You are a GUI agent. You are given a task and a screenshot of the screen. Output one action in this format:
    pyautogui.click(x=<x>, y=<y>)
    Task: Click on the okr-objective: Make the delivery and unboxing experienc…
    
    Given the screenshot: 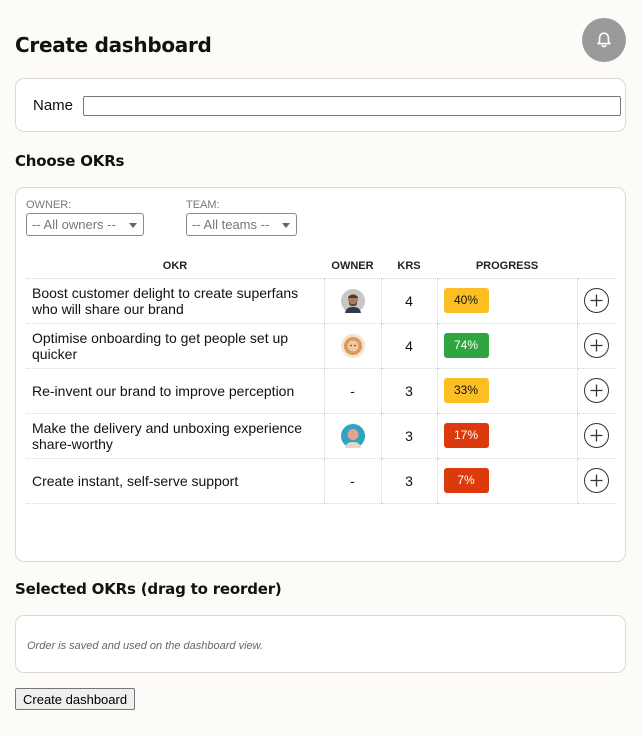 What is the action you would take?
    pyautogui.click(x=175, y=436)
    